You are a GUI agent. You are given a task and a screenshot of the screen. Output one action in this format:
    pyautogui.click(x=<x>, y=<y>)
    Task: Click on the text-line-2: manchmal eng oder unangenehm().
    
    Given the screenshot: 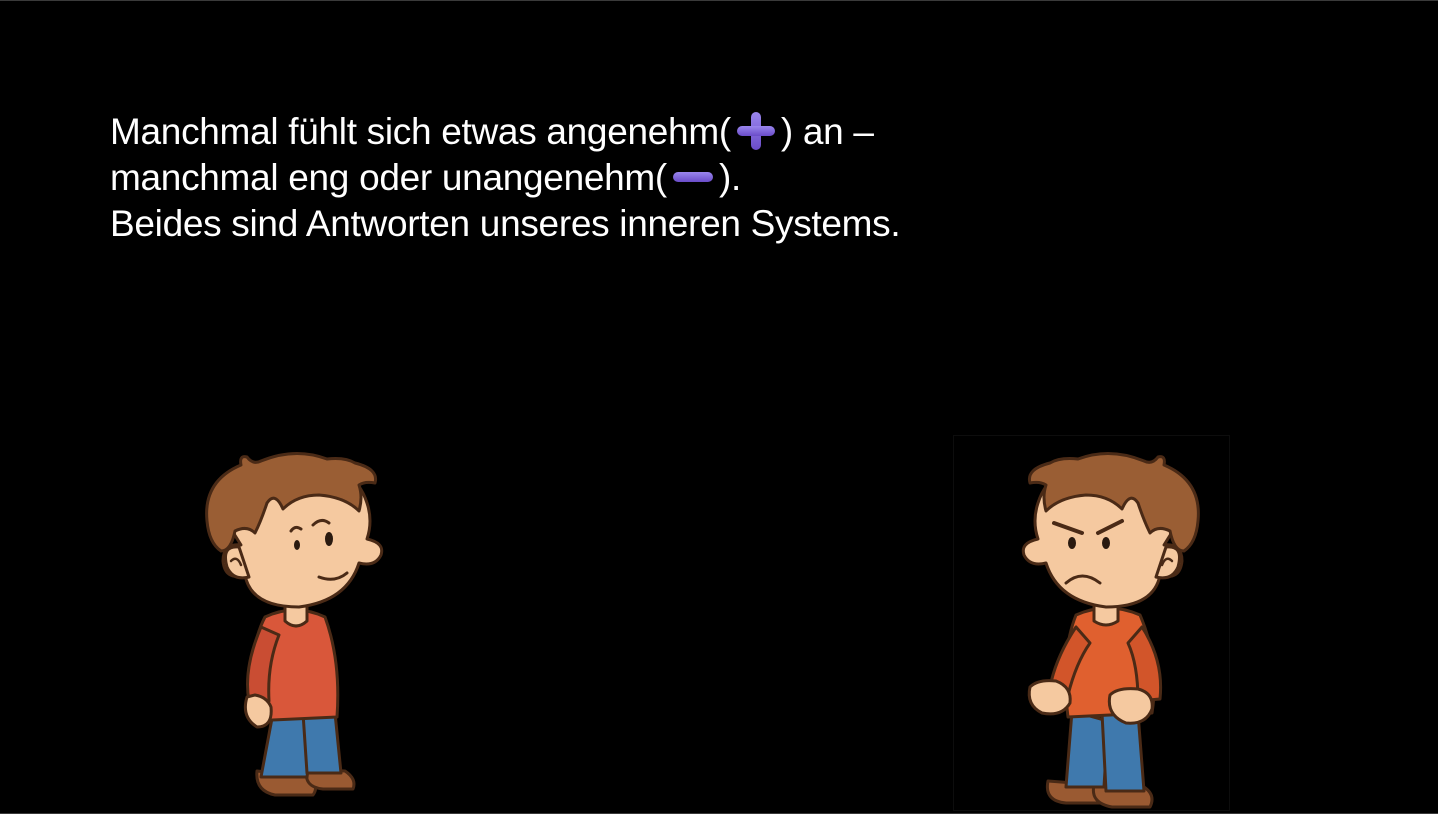 What is the action you would take?
    pyautogui.click(x=505, y=178)
    